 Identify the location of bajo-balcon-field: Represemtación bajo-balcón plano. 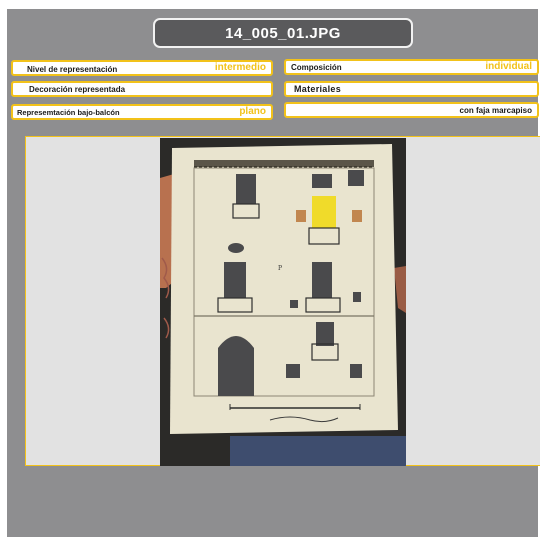
(142, 112).